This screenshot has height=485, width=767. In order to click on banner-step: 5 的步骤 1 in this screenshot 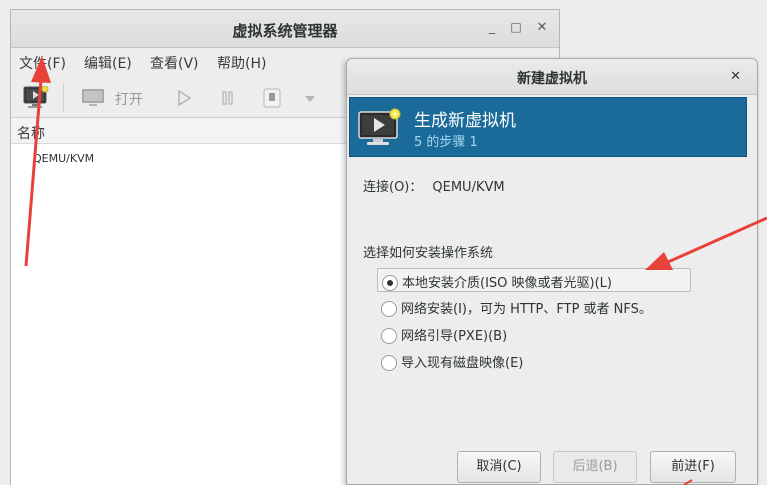, I will do `click(446, 142)`.